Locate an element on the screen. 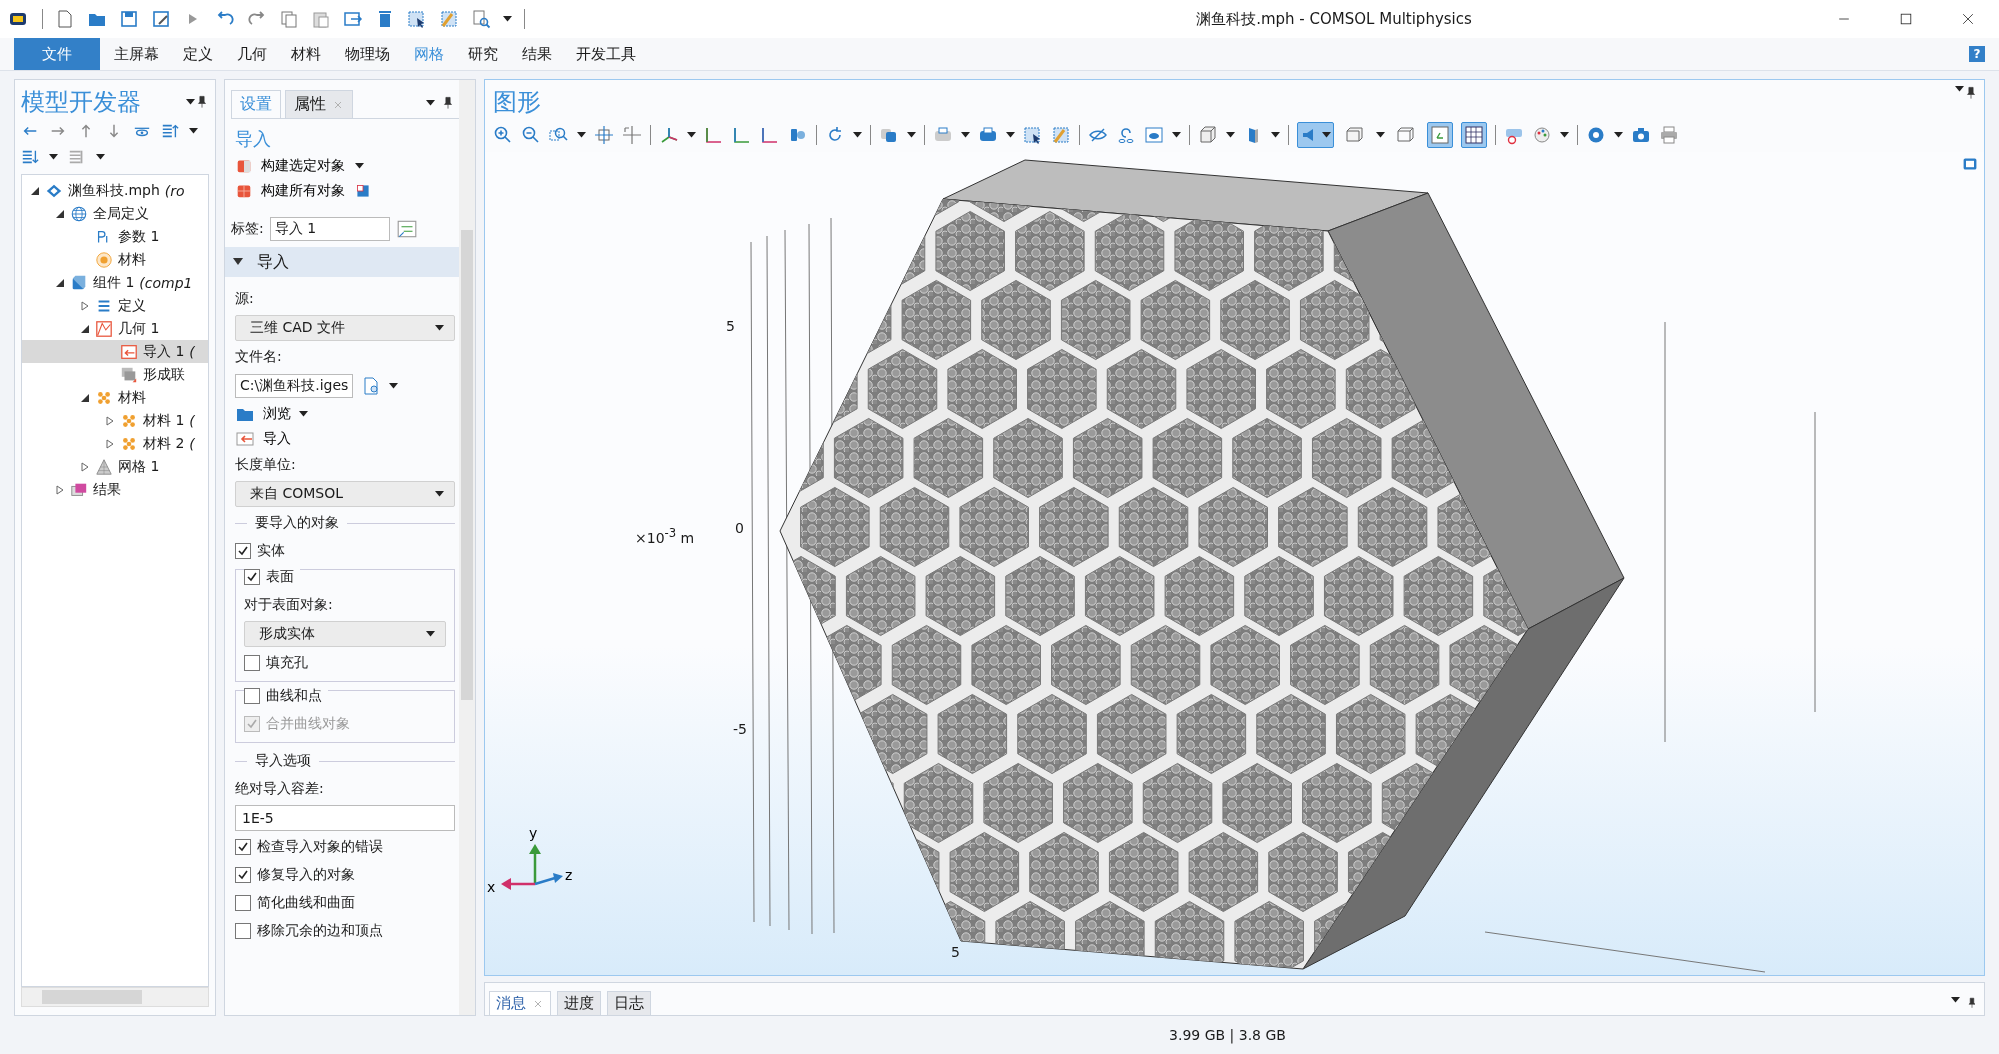 The height and width of the screenshot is (1054, 1999). tree-item: 材料 1 ( is located at coordinates (115, 420).